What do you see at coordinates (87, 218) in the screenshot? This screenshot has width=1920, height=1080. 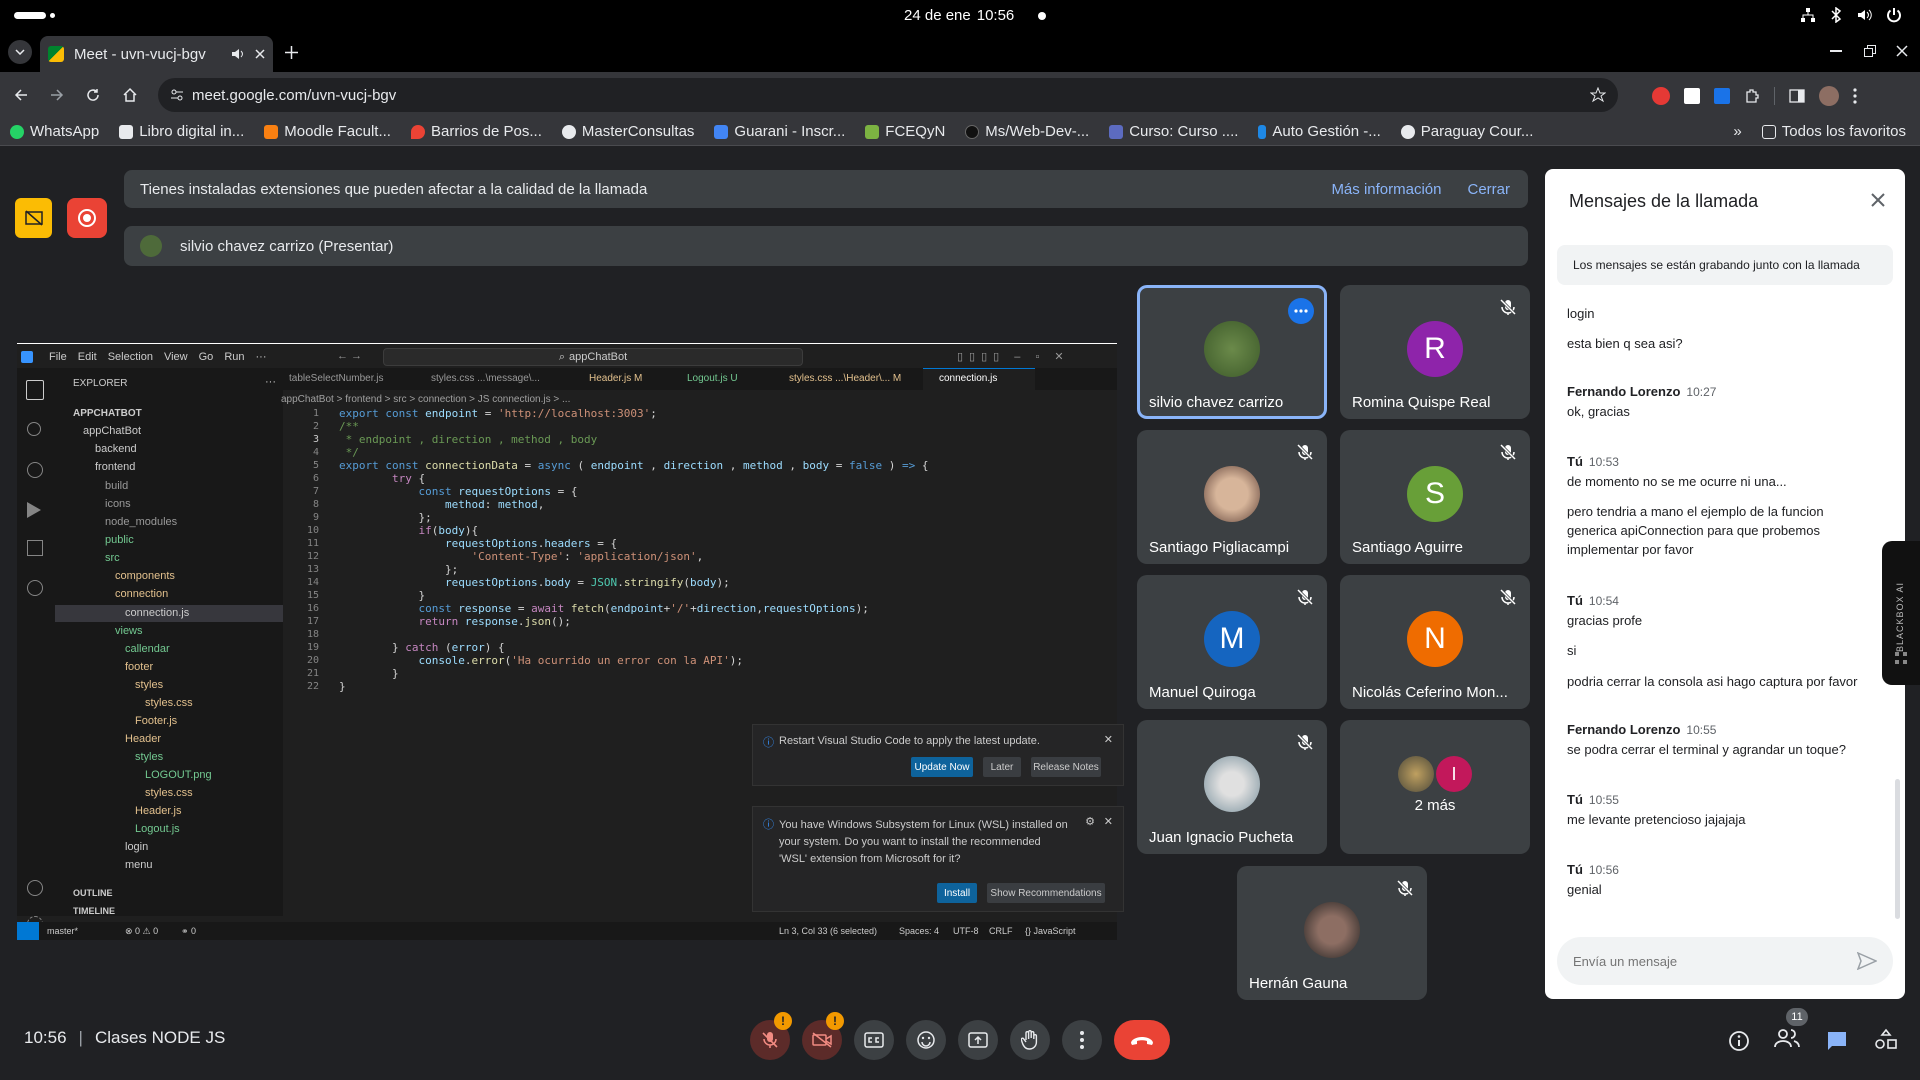 I see `recording-button` at bounding box center [87, 218].